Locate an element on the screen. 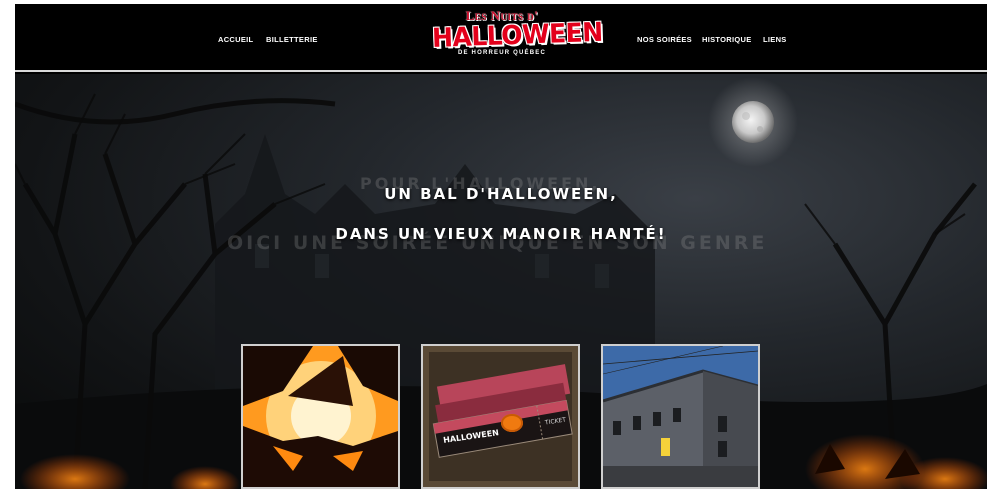 The width and height of the screenshot is (993, 489). logo-main-text: HALLOWEEN is located at coordinates (517, 35).